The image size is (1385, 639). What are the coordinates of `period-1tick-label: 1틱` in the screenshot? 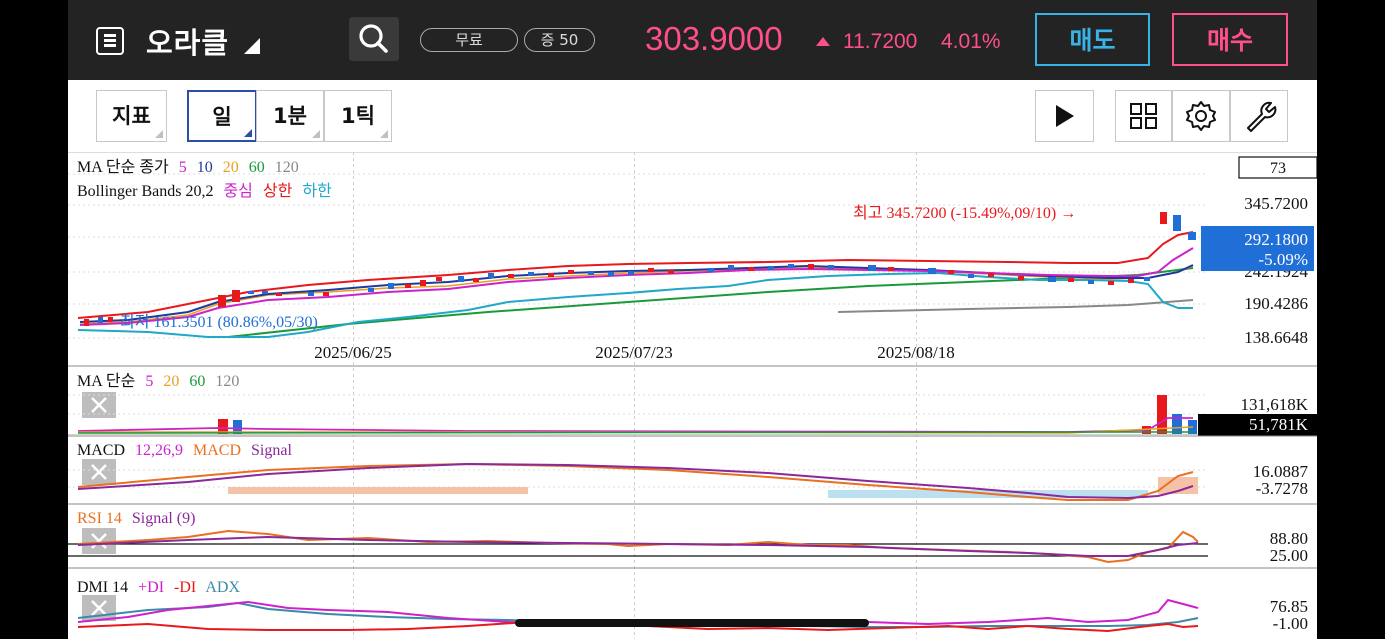 It's located at (358, 116).